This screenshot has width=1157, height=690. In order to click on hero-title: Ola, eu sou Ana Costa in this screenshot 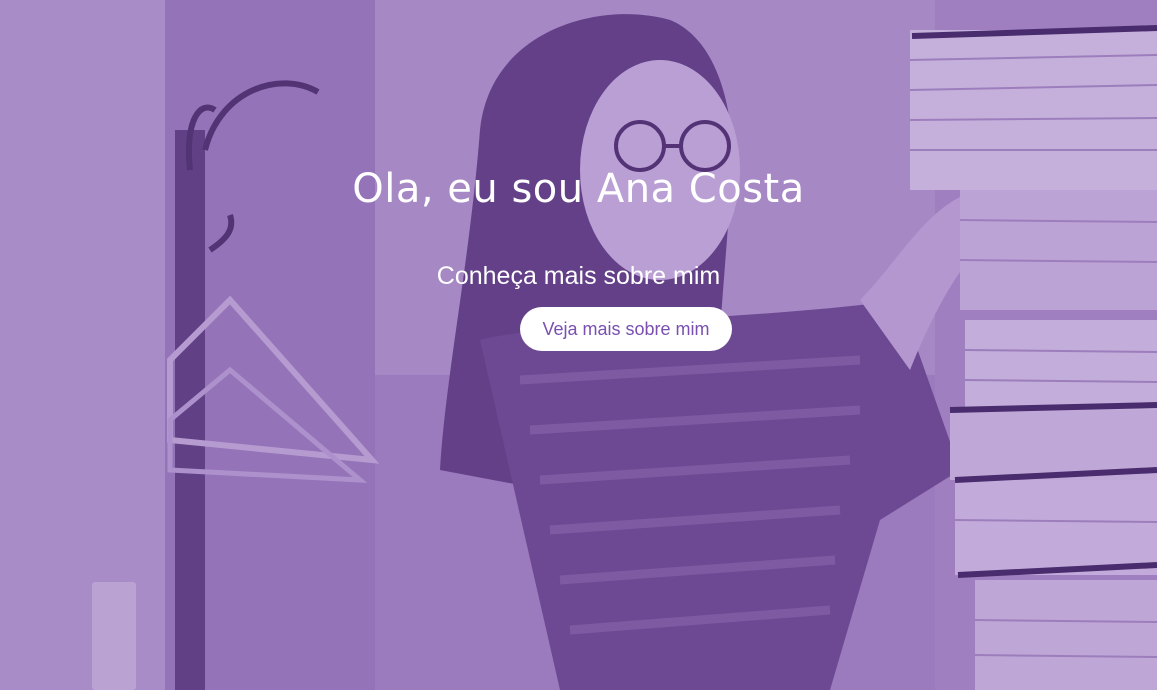, I will do `click(578, 189)`.